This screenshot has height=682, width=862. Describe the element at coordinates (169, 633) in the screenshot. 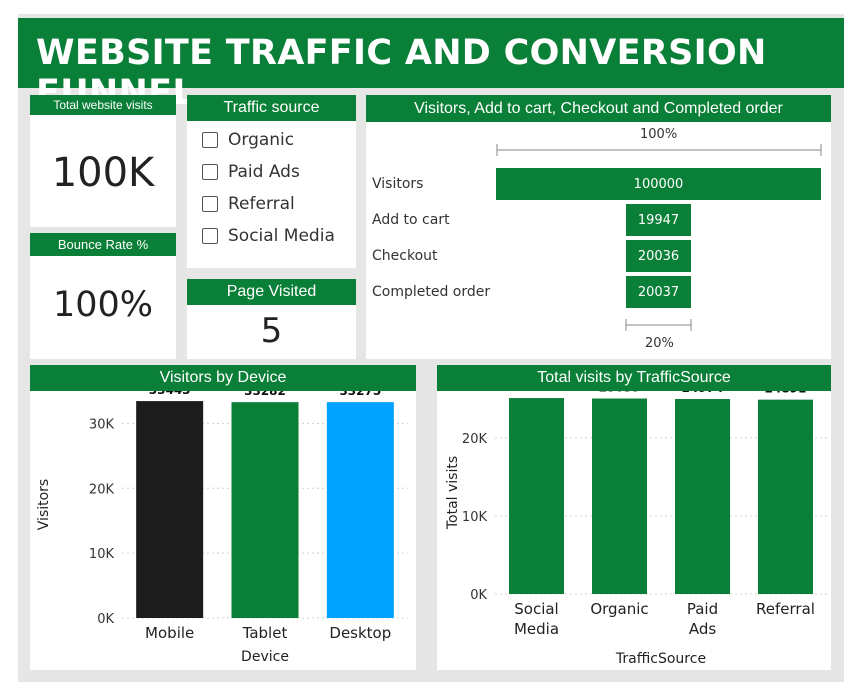

I see `x-tick-label: Mobile` at that location.